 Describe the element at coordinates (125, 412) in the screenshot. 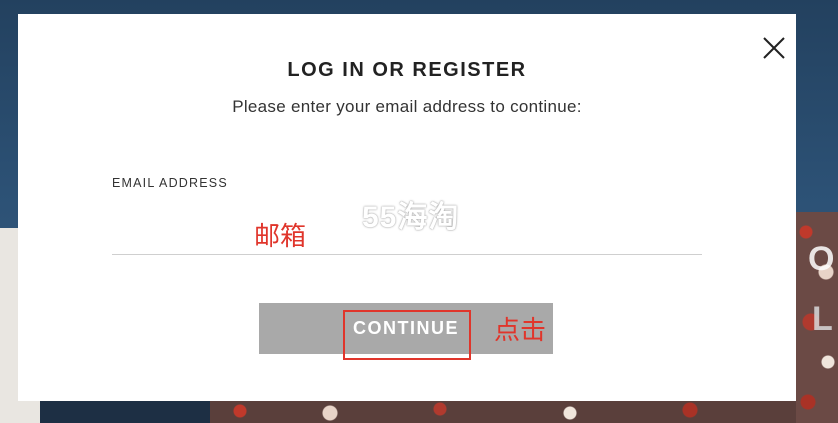

I see `background-dark-strip` at that location.